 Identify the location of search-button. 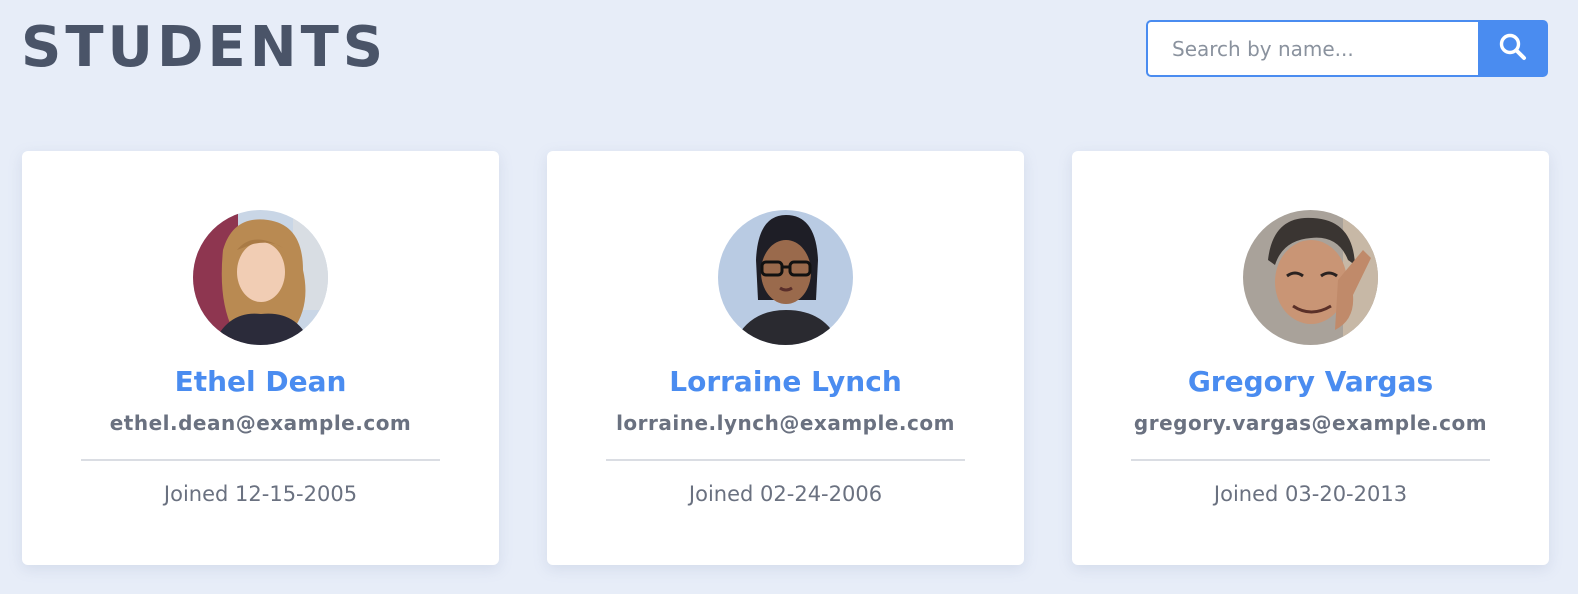
(1513, 48).